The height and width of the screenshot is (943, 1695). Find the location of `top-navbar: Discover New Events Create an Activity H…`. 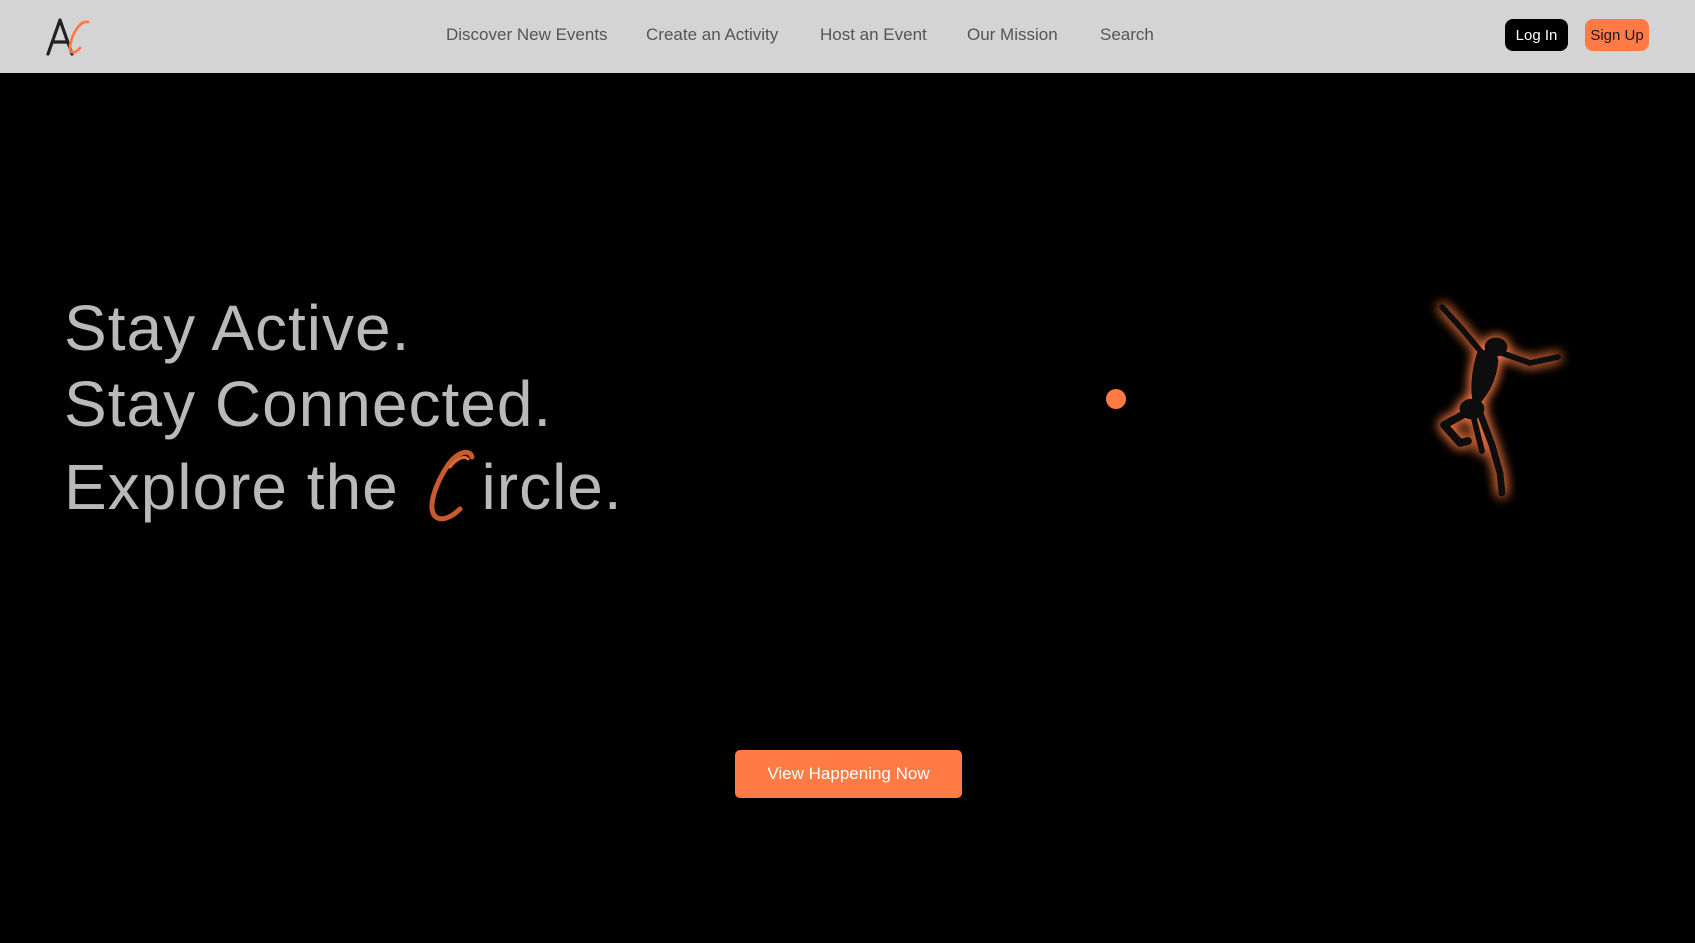

top-navbar: Discover New Events Create an Activity H… is located at coordinates (847, 36).